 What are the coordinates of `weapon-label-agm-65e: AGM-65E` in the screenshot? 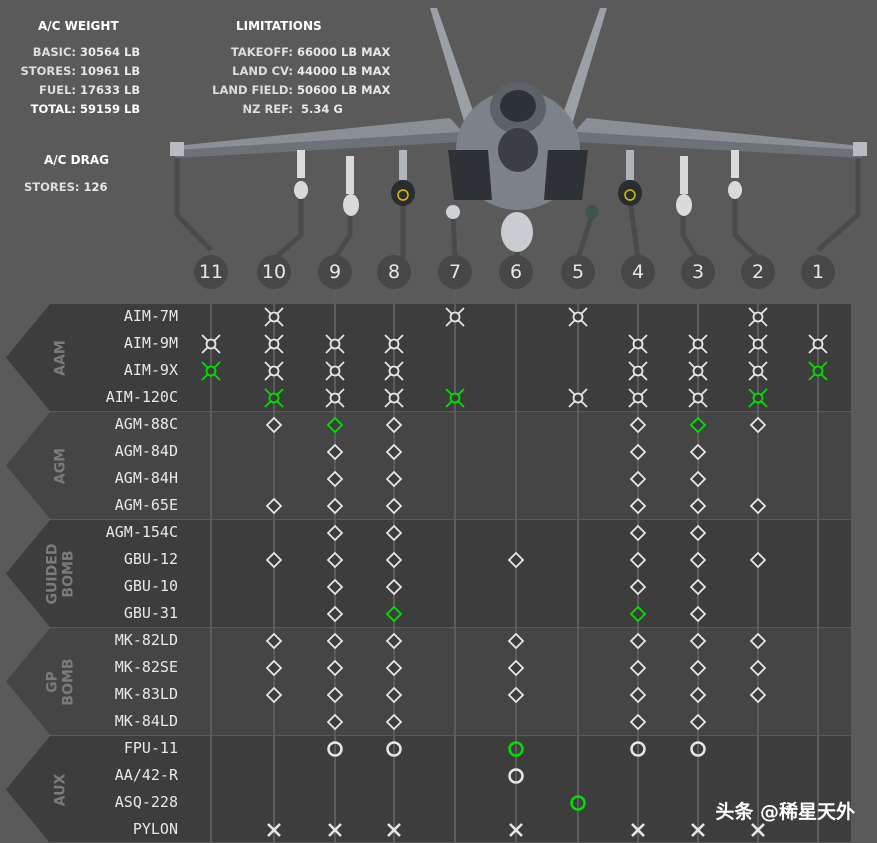 It's located at (146, 505).